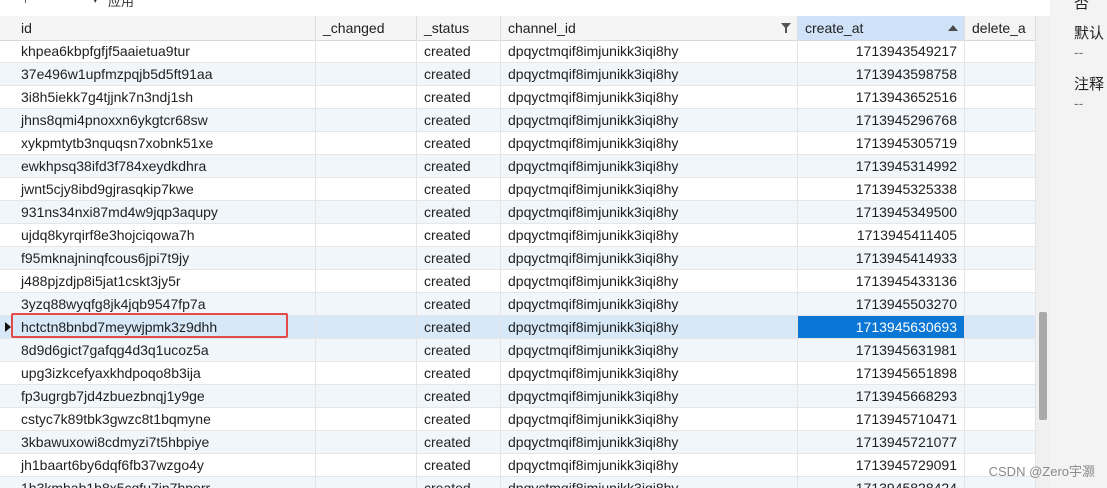  I want to click on scrollbar-thumb, so click(1043, 366).